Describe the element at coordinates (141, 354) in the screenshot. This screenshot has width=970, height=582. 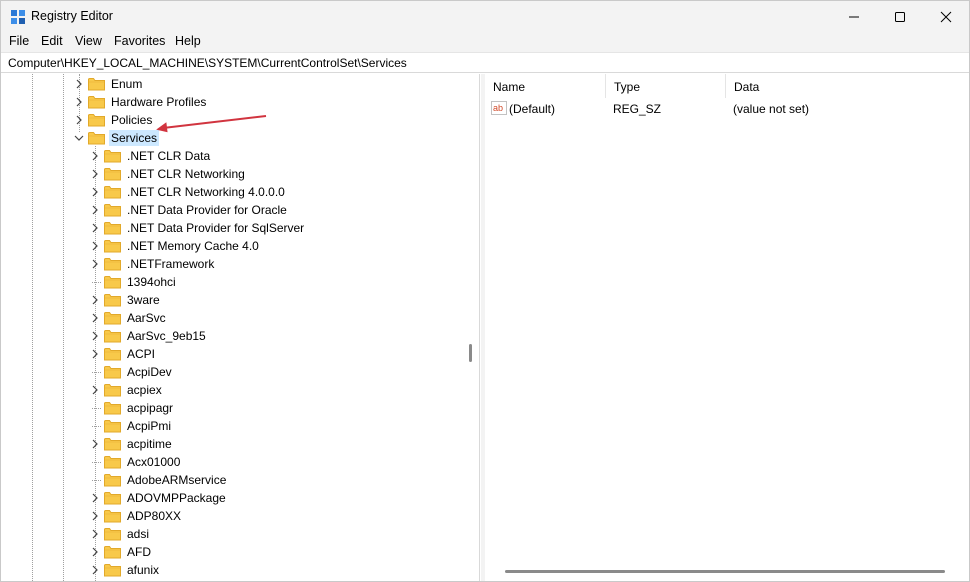
I see `tree-node-label: ACPI` at that location.